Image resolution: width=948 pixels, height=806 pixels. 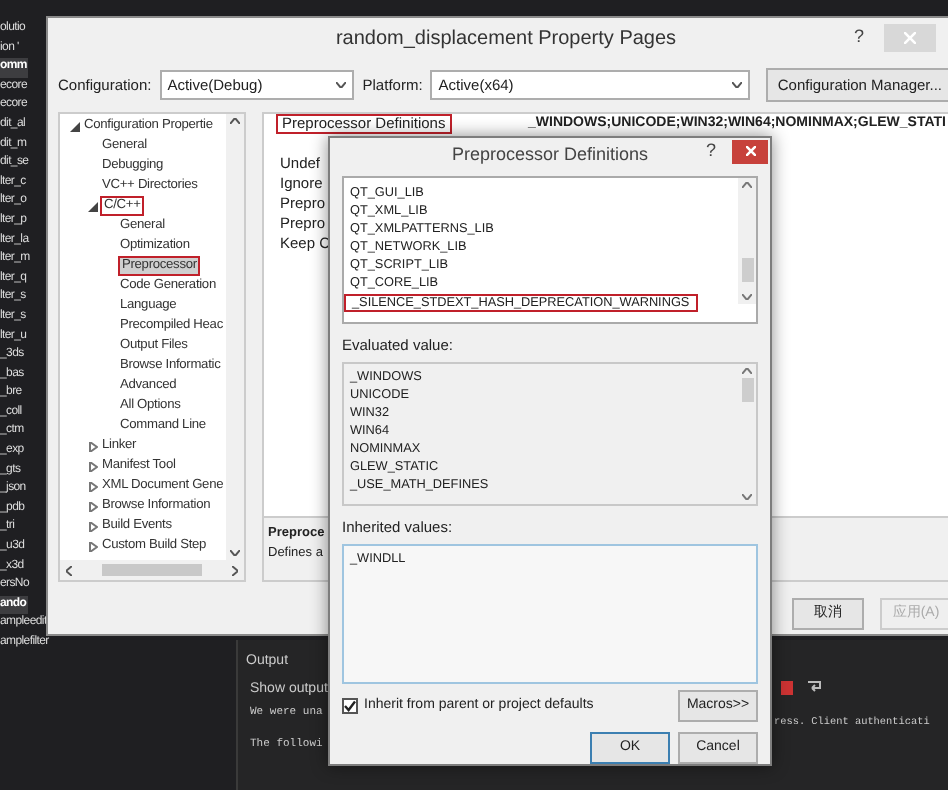 What do you see at coordinates (814, 687) in the screenshot?
I see `wrap-icon` at bounding box center [814, 687].